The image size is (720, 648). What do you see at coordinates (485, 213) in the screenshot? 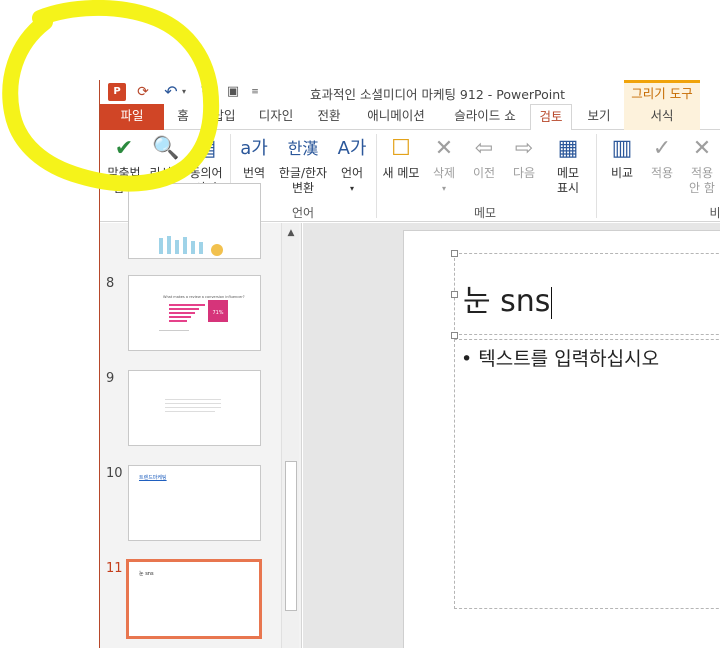
I see `comments-group-label: 메모` at bounding box center [485, 213].